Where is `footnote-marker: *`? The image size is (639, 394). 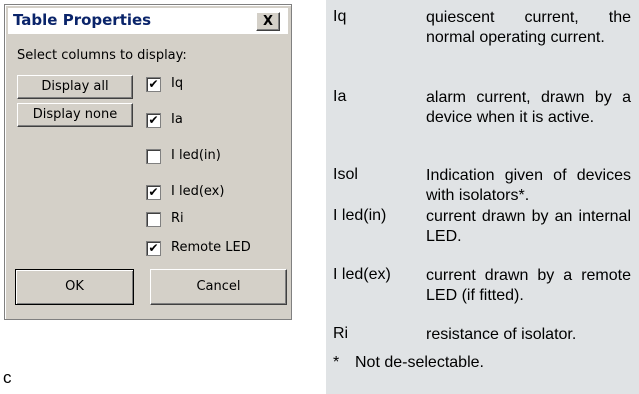
footnote-marker: * is located at coordinates (336, 362).